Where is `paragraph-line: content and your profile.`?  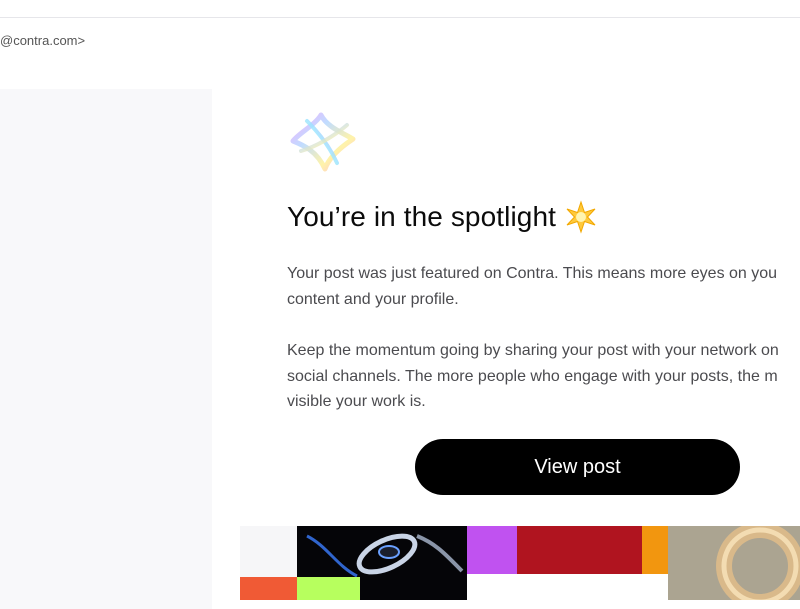
paragraph-line: content and your profile. is located at coordinates (373, 299).